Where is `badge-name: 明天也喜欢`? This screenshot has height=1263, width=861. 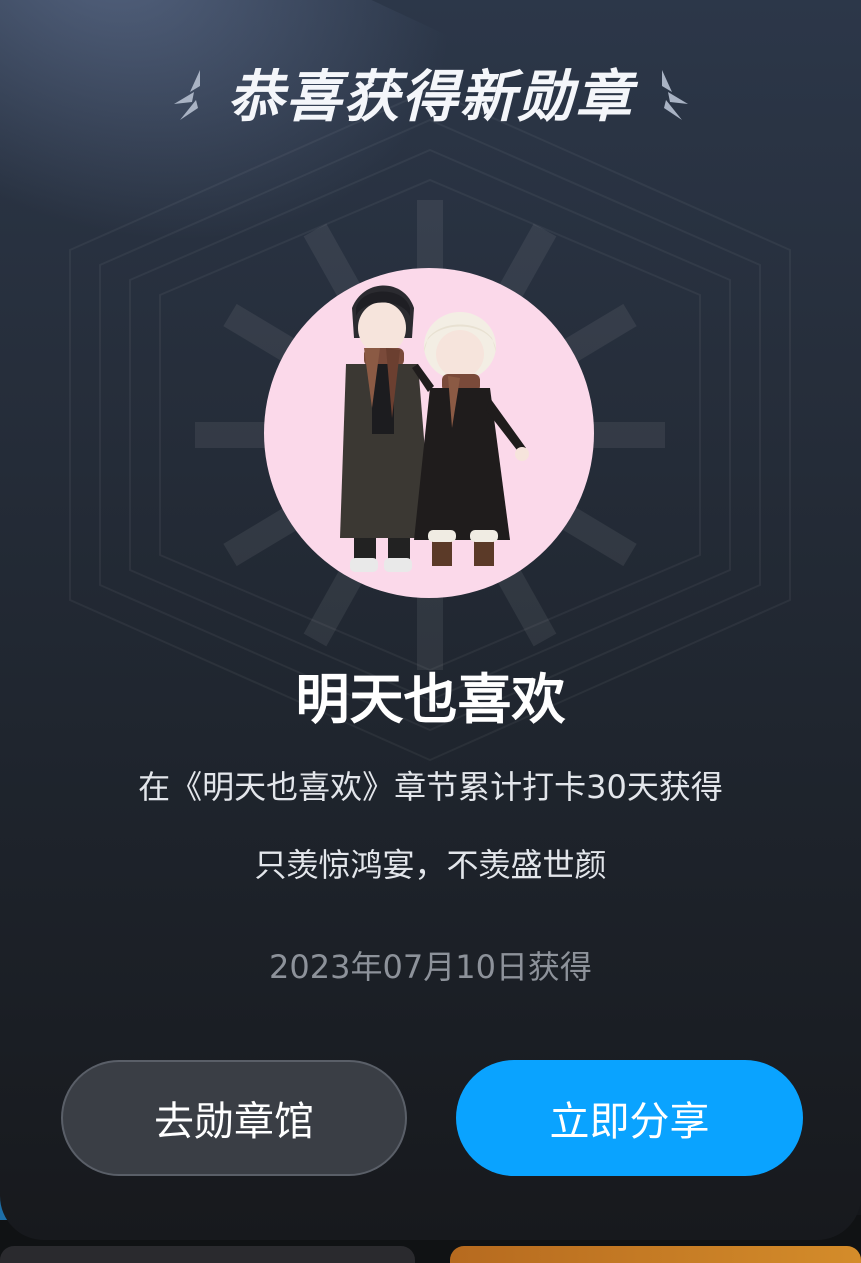
badge-name: 明天也喜欢 is located at coordinates (430, 699).